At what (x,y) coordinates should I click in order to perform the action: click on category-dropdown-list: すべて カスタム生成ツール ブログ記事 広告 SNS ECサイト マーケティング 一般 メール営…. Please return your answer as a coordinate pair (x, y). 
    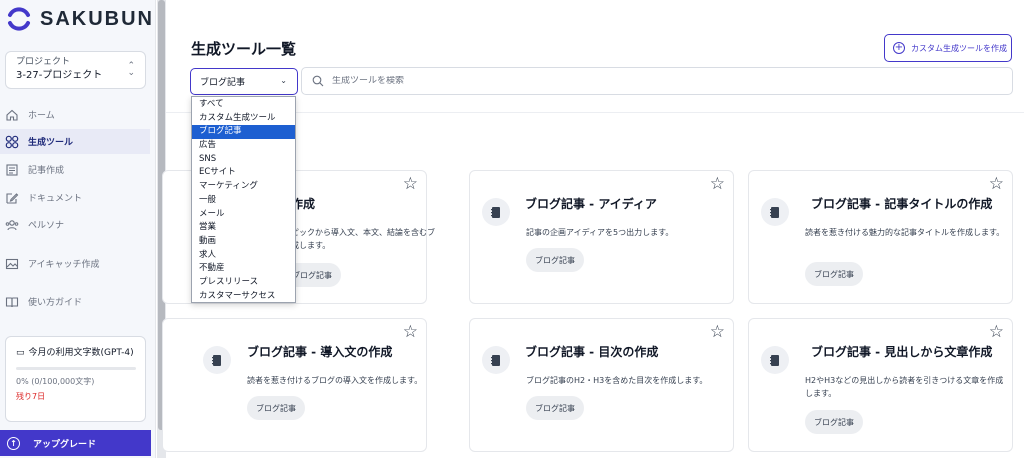
    Looking at the image, I should click on (243, 199).